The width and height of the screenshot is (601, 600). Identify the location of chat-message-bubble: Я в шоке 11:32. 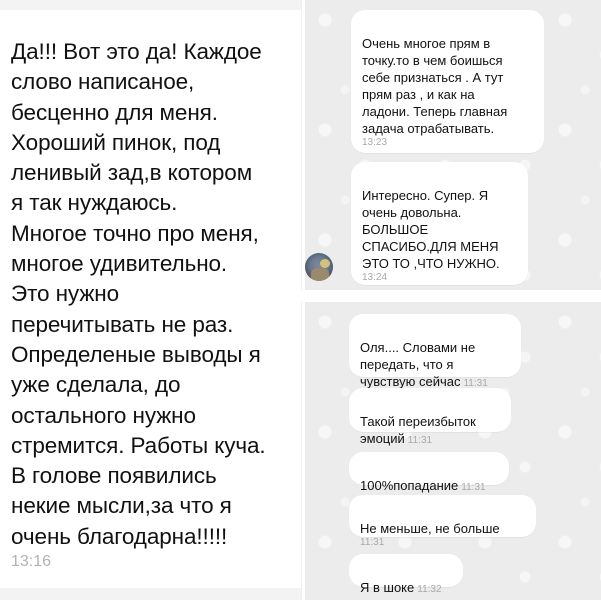
(406, 574).